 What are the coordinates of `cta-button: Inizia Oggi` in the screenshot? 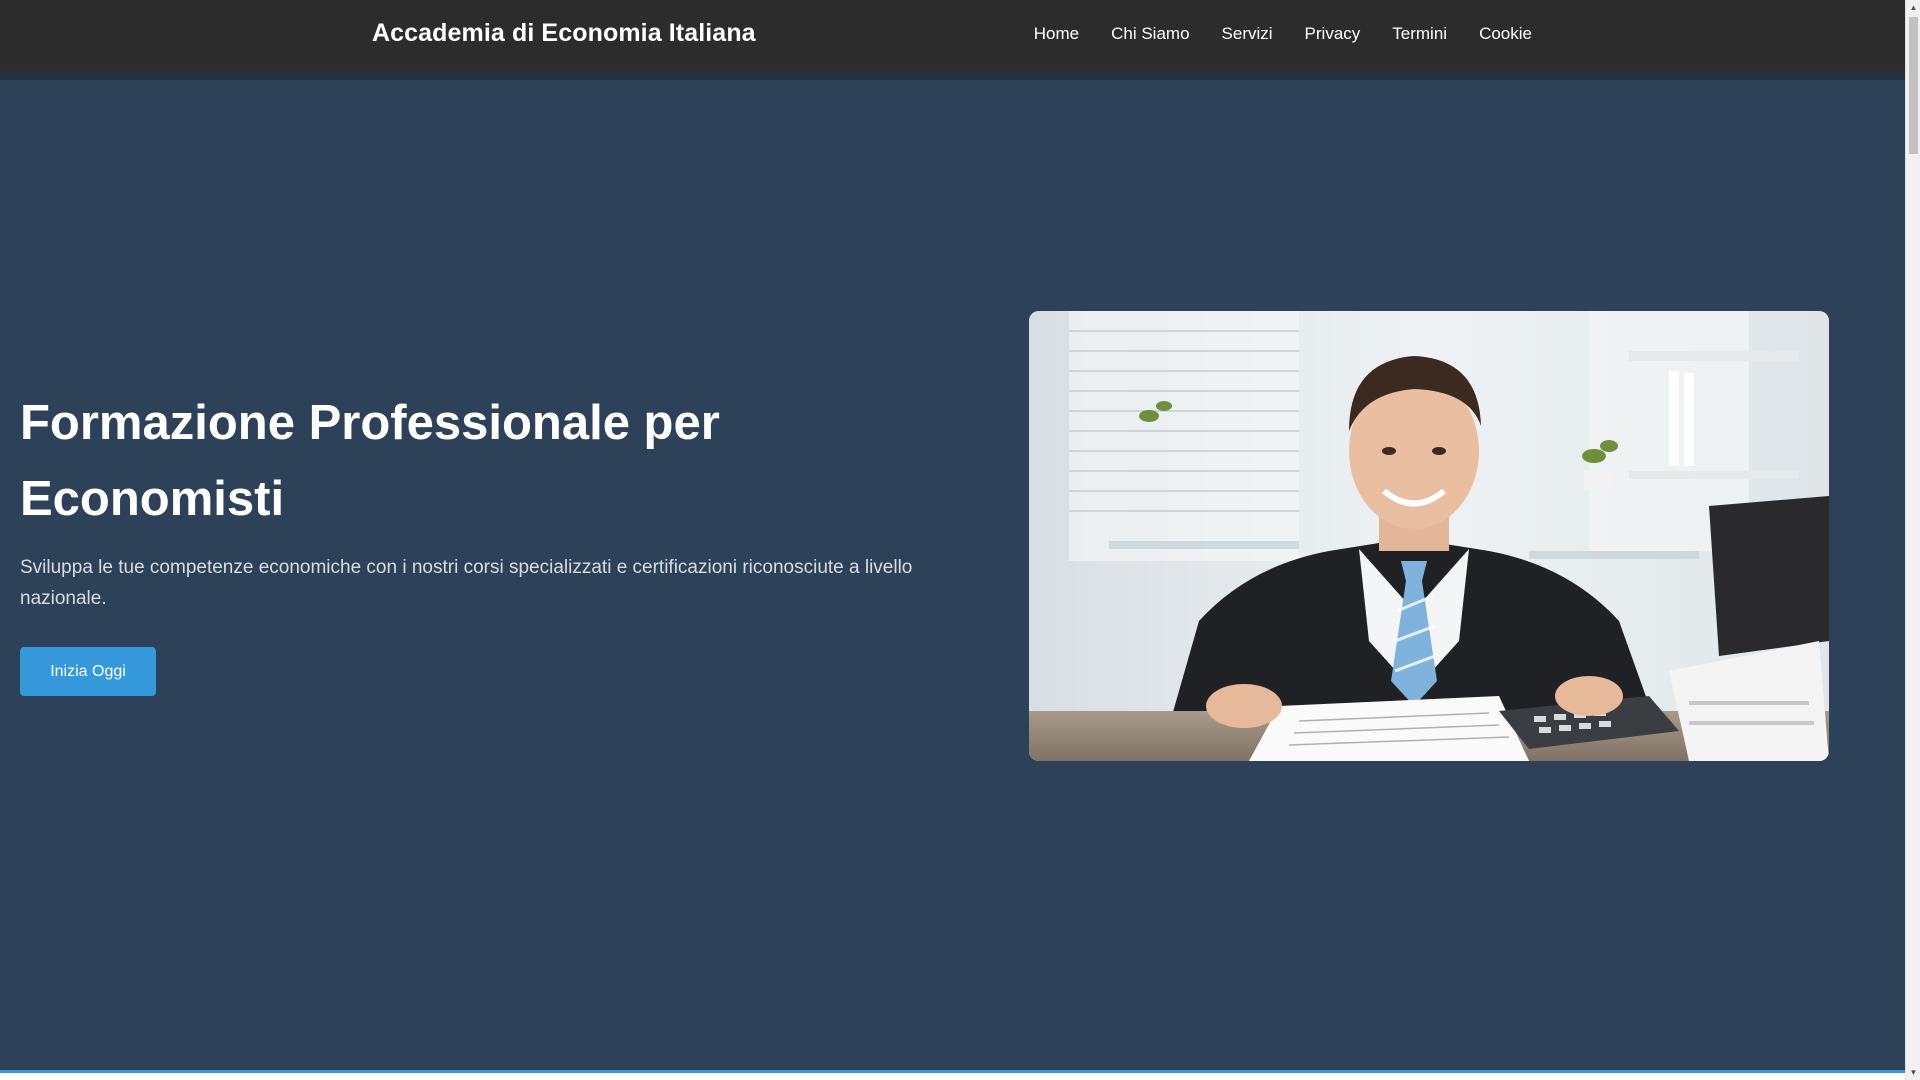 It's located at (88, 671).